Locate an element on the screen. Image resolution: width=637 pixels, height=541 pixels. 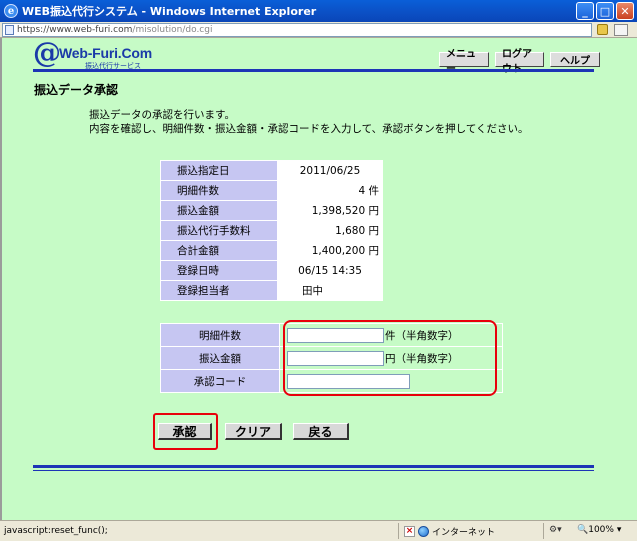
code-label: 承認コード is located at coordinates (220, 381).